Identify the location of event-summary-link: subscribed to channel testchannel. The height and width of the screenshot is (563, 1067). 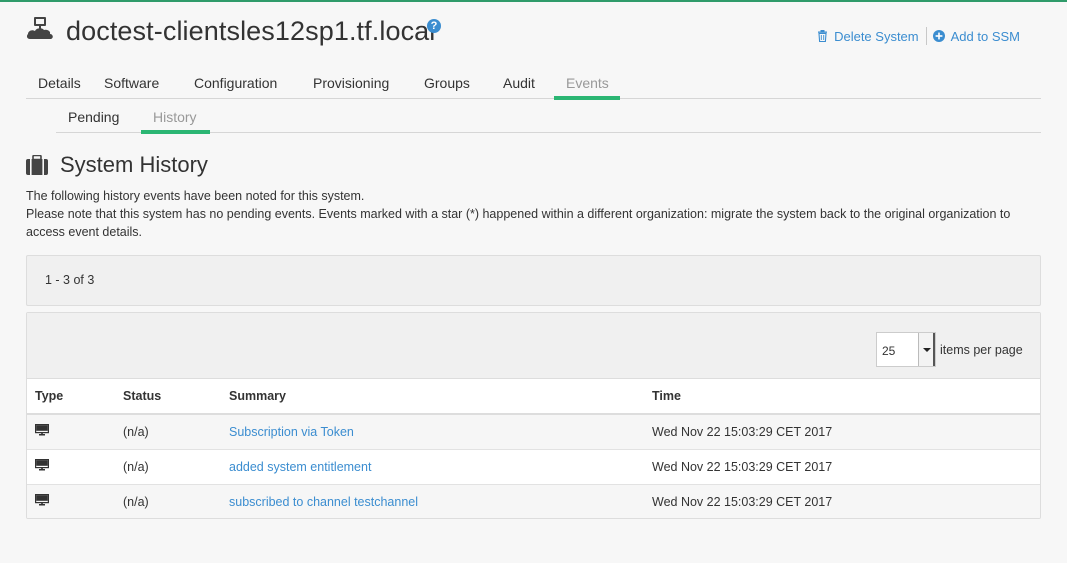
(323, 502).